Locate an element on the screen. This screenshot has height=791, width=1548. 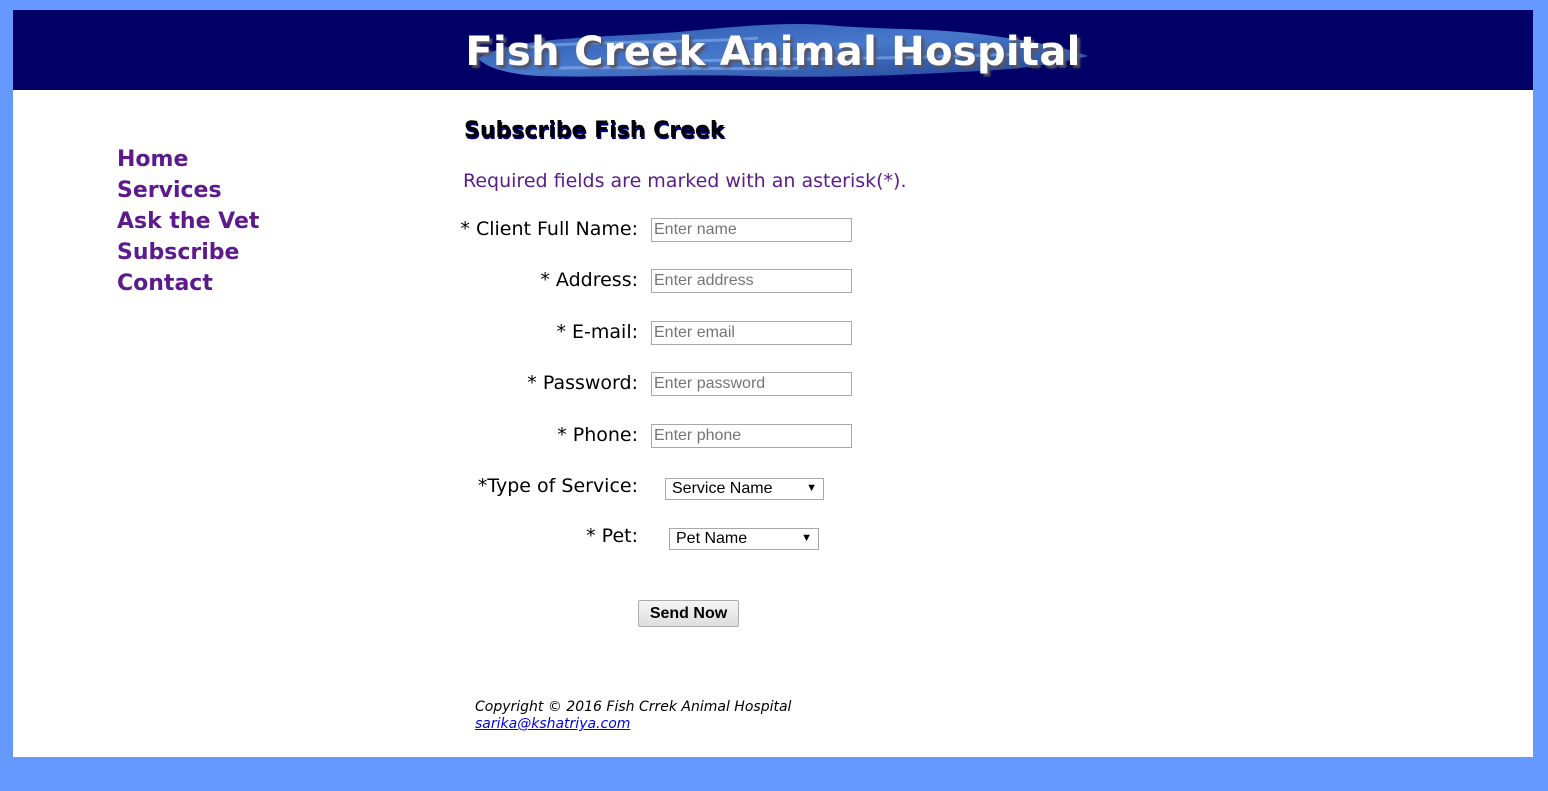
site-title: Fish Creek Animal Hospital is located at coordinates (773, 52).